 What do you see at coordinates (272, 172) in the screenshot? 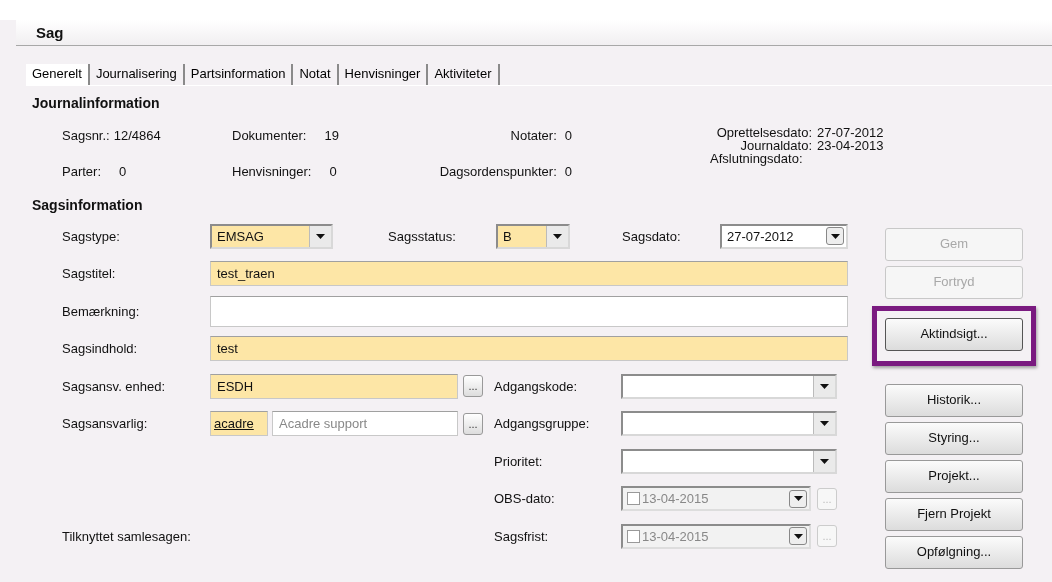
I see `field-label: Henvisninger:` at bounding box center [272, 172].